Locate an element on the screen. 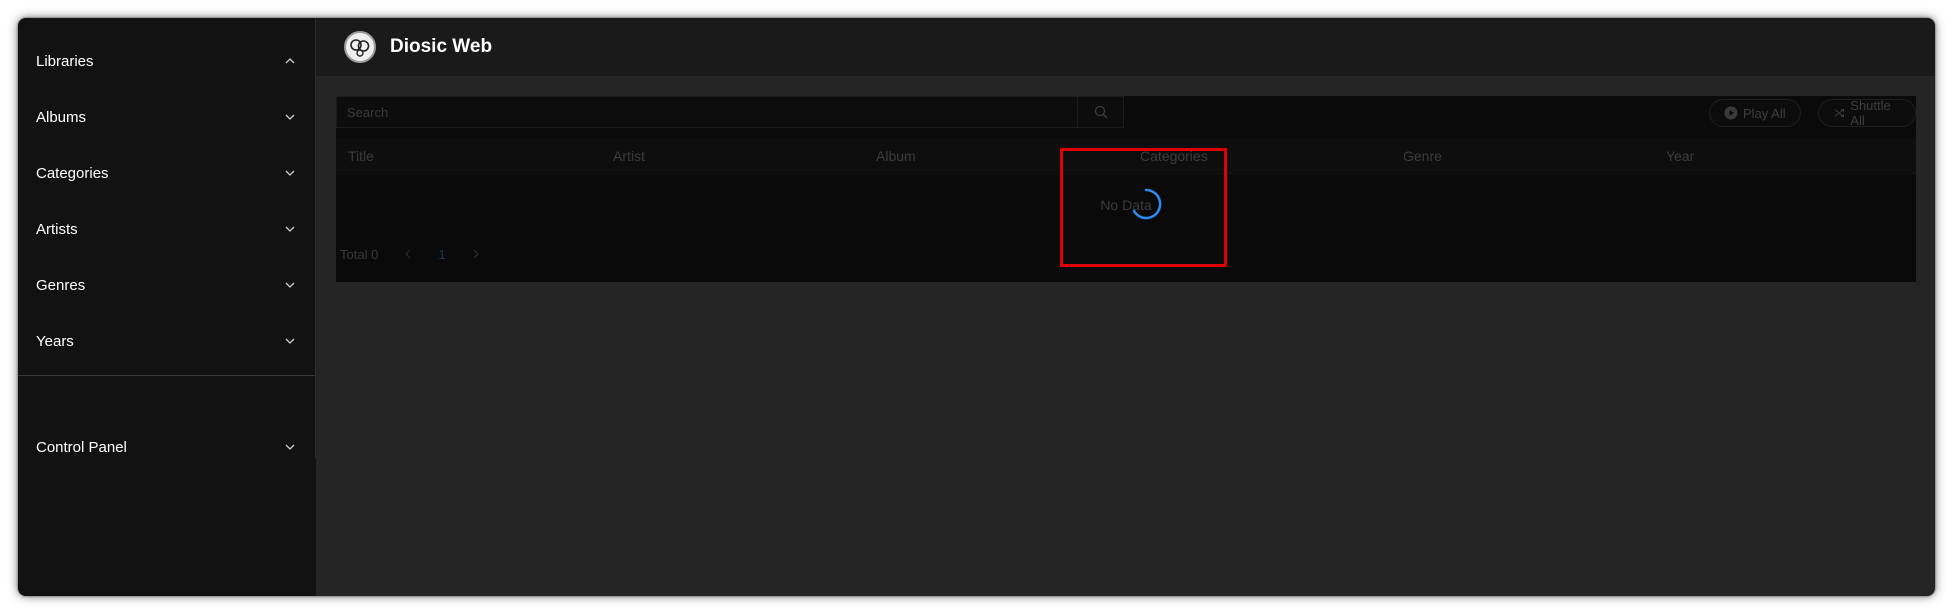  page-number-current: 1 is located at coordinates (441, 254).